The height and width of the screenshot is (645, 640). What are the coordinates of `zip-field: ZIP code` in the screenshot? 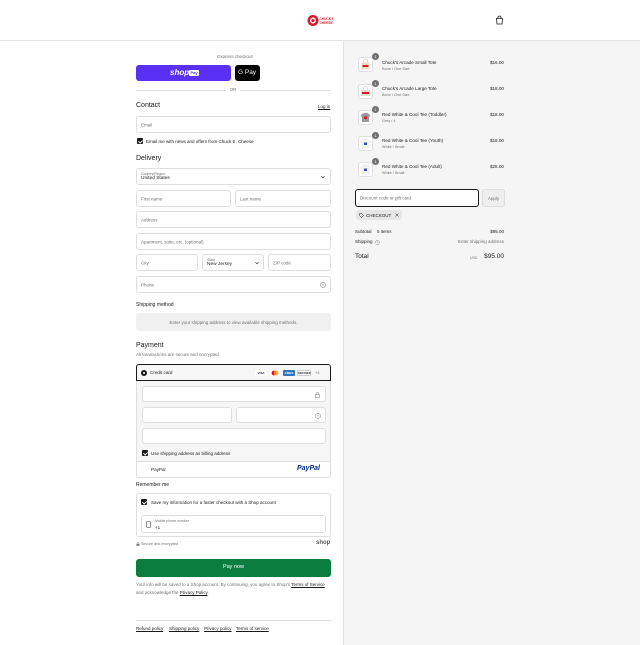 It's located at (299, 262).